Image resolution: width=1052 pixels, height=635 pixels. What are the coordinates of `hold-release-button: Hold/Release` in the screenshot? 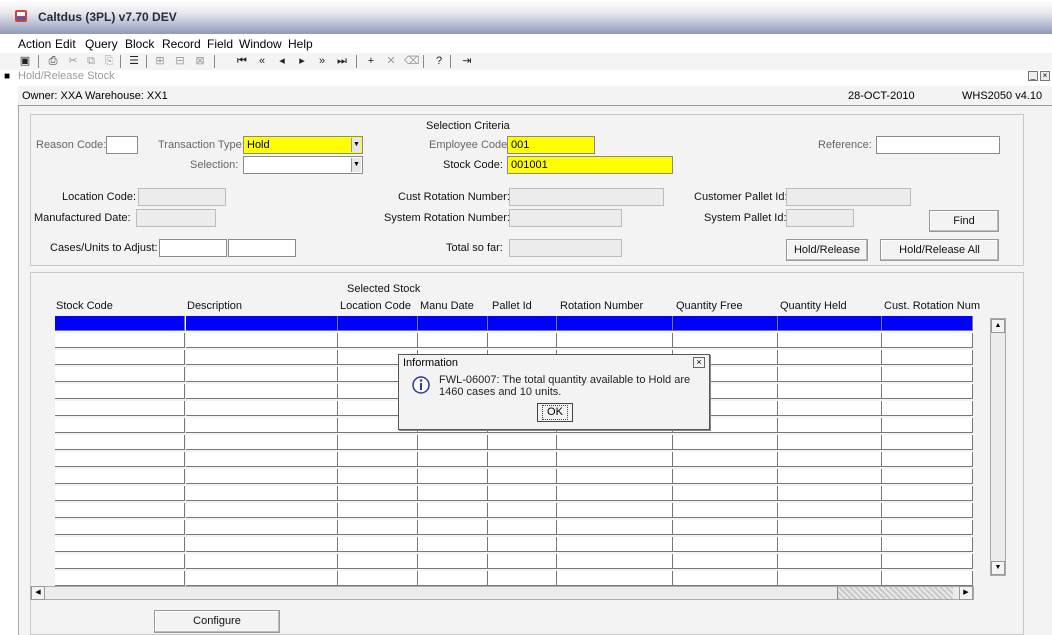 It's located at (827, 250).